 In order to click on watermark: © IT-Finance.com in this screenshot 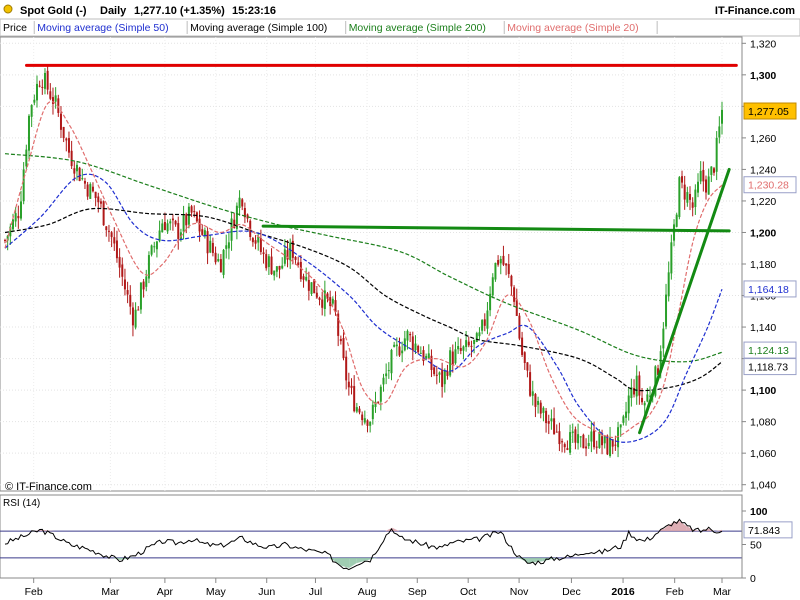, I will do `click(48, 487)`.